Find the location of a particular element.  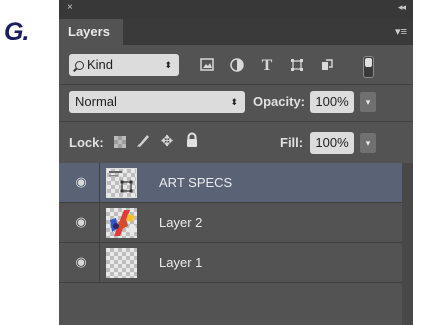

scrollbar is located at coordinates (407, 244).